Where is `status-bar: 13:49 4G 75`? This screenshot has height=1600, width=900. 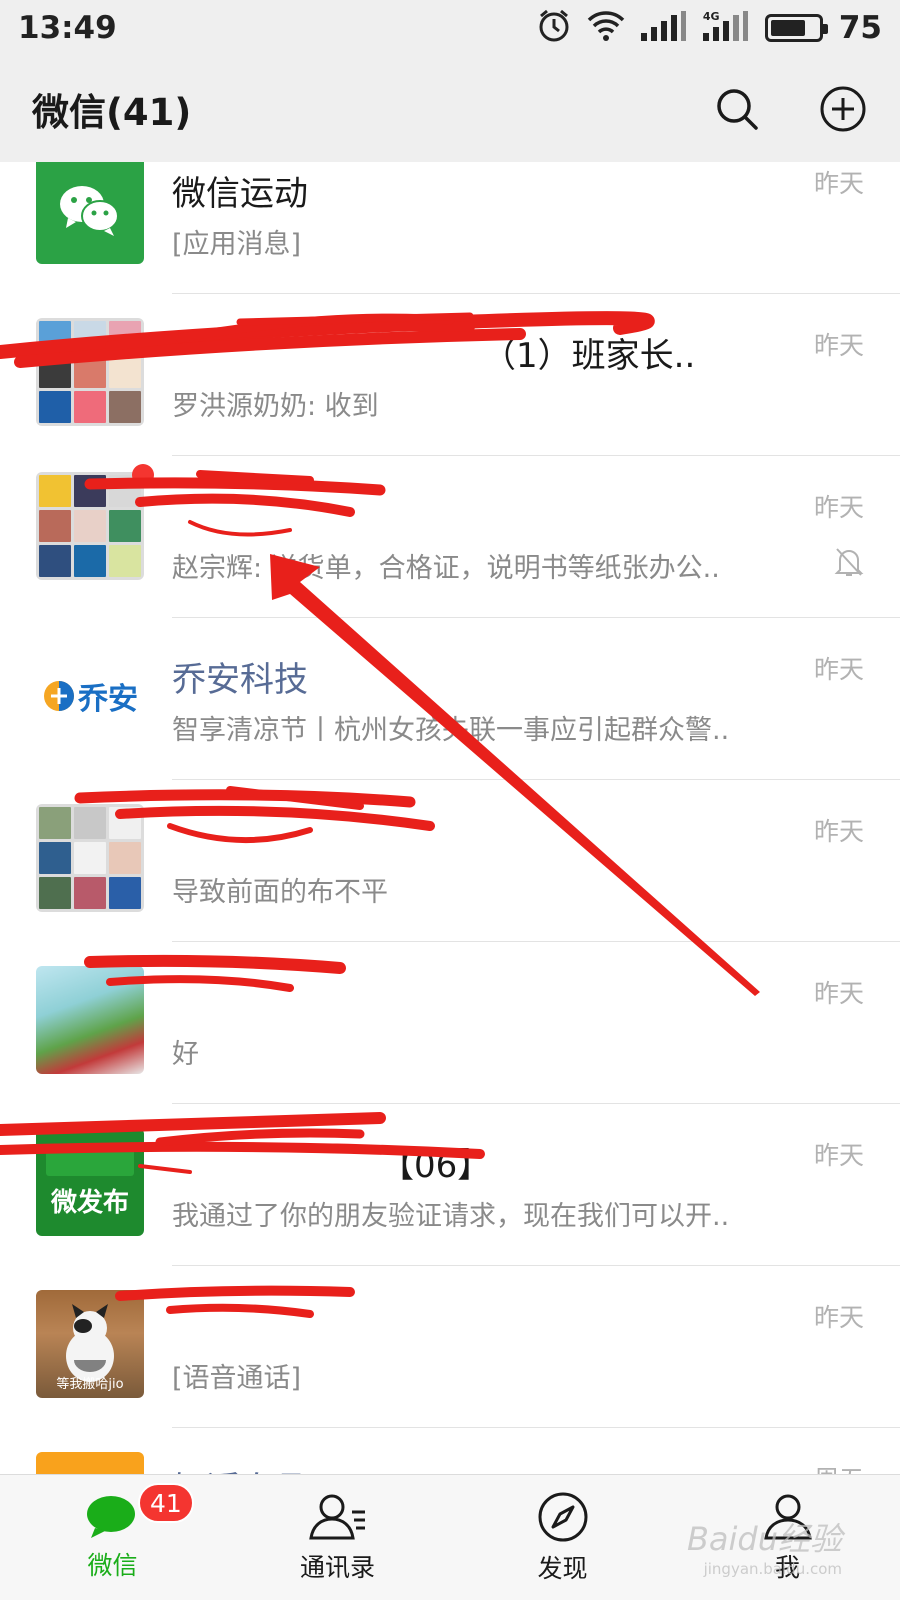
status-bar: 13:49 4G 75 is located at coordinates (450, 28).